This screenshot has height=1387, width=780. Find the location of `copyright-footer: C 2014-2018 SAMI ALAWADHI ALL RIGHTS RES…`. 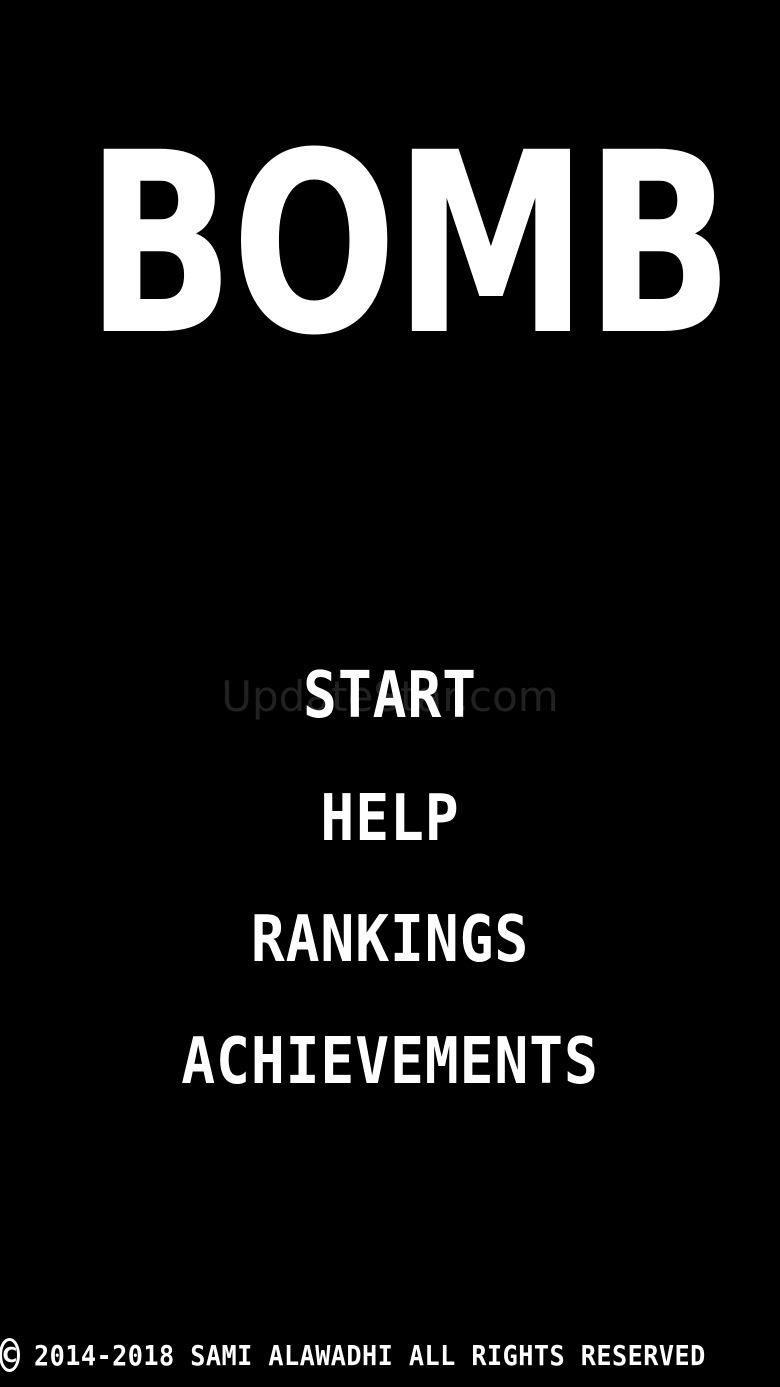

copyright-footer: C 2014-2018 SAMI ALAWADHI ALL RIGHTS RES… is located at coordinates (390, 1355).